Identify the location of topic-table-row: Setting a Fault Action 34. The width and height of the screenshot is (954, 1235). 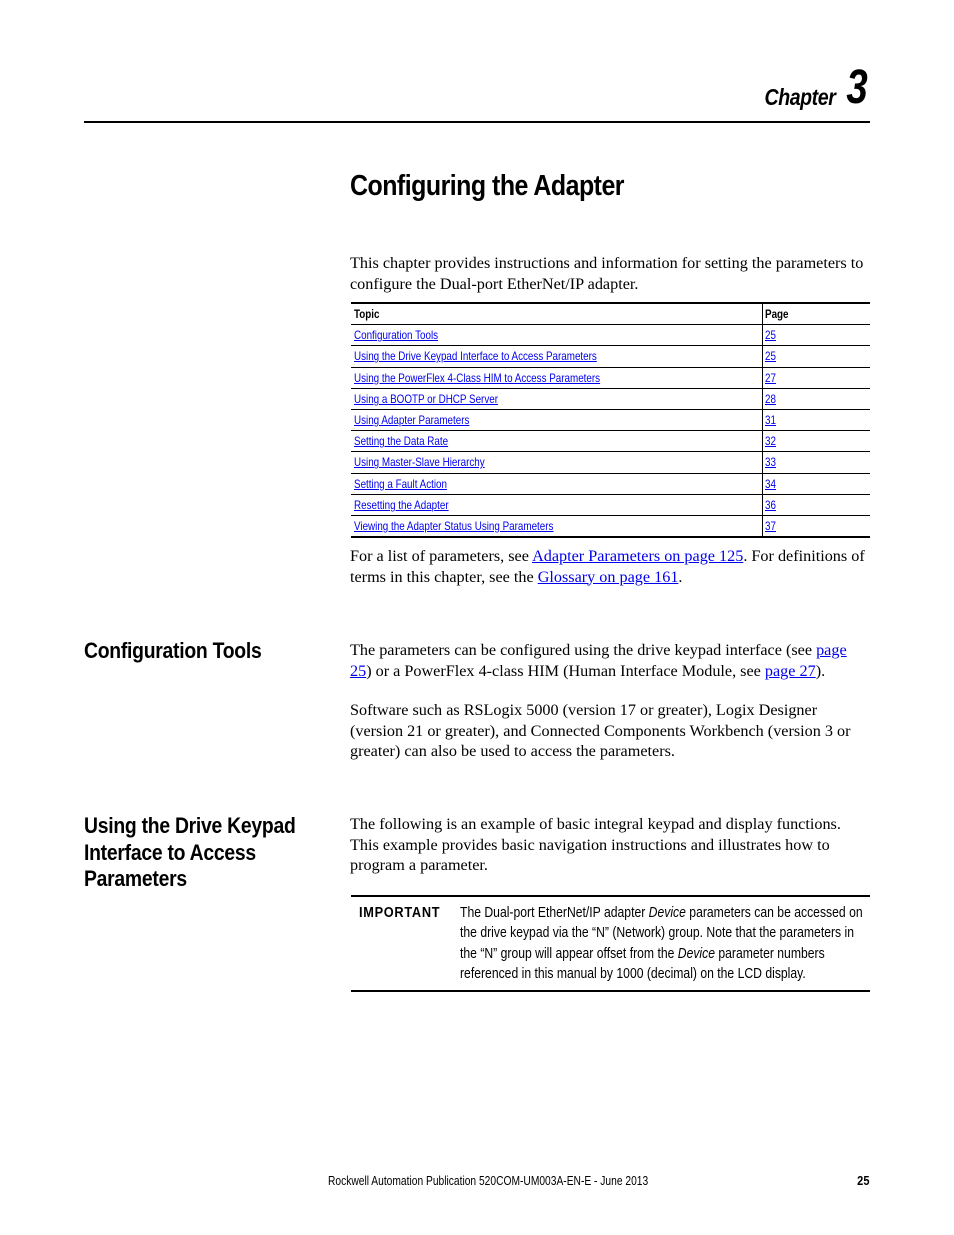
(610, 484).